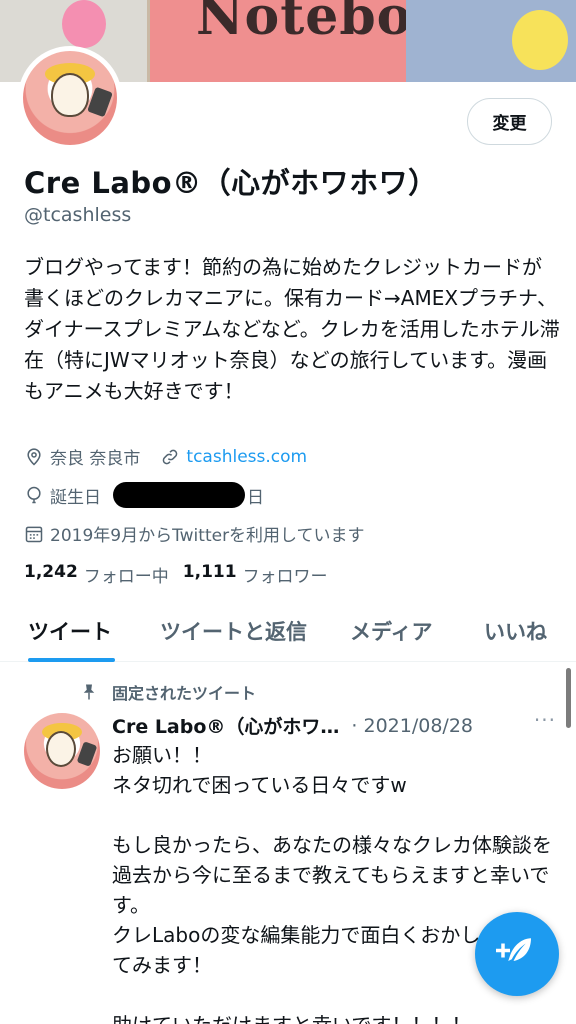  I want to click on profile-display-name: Cre Labo®（心がホワホワ）, so click(231, 183).